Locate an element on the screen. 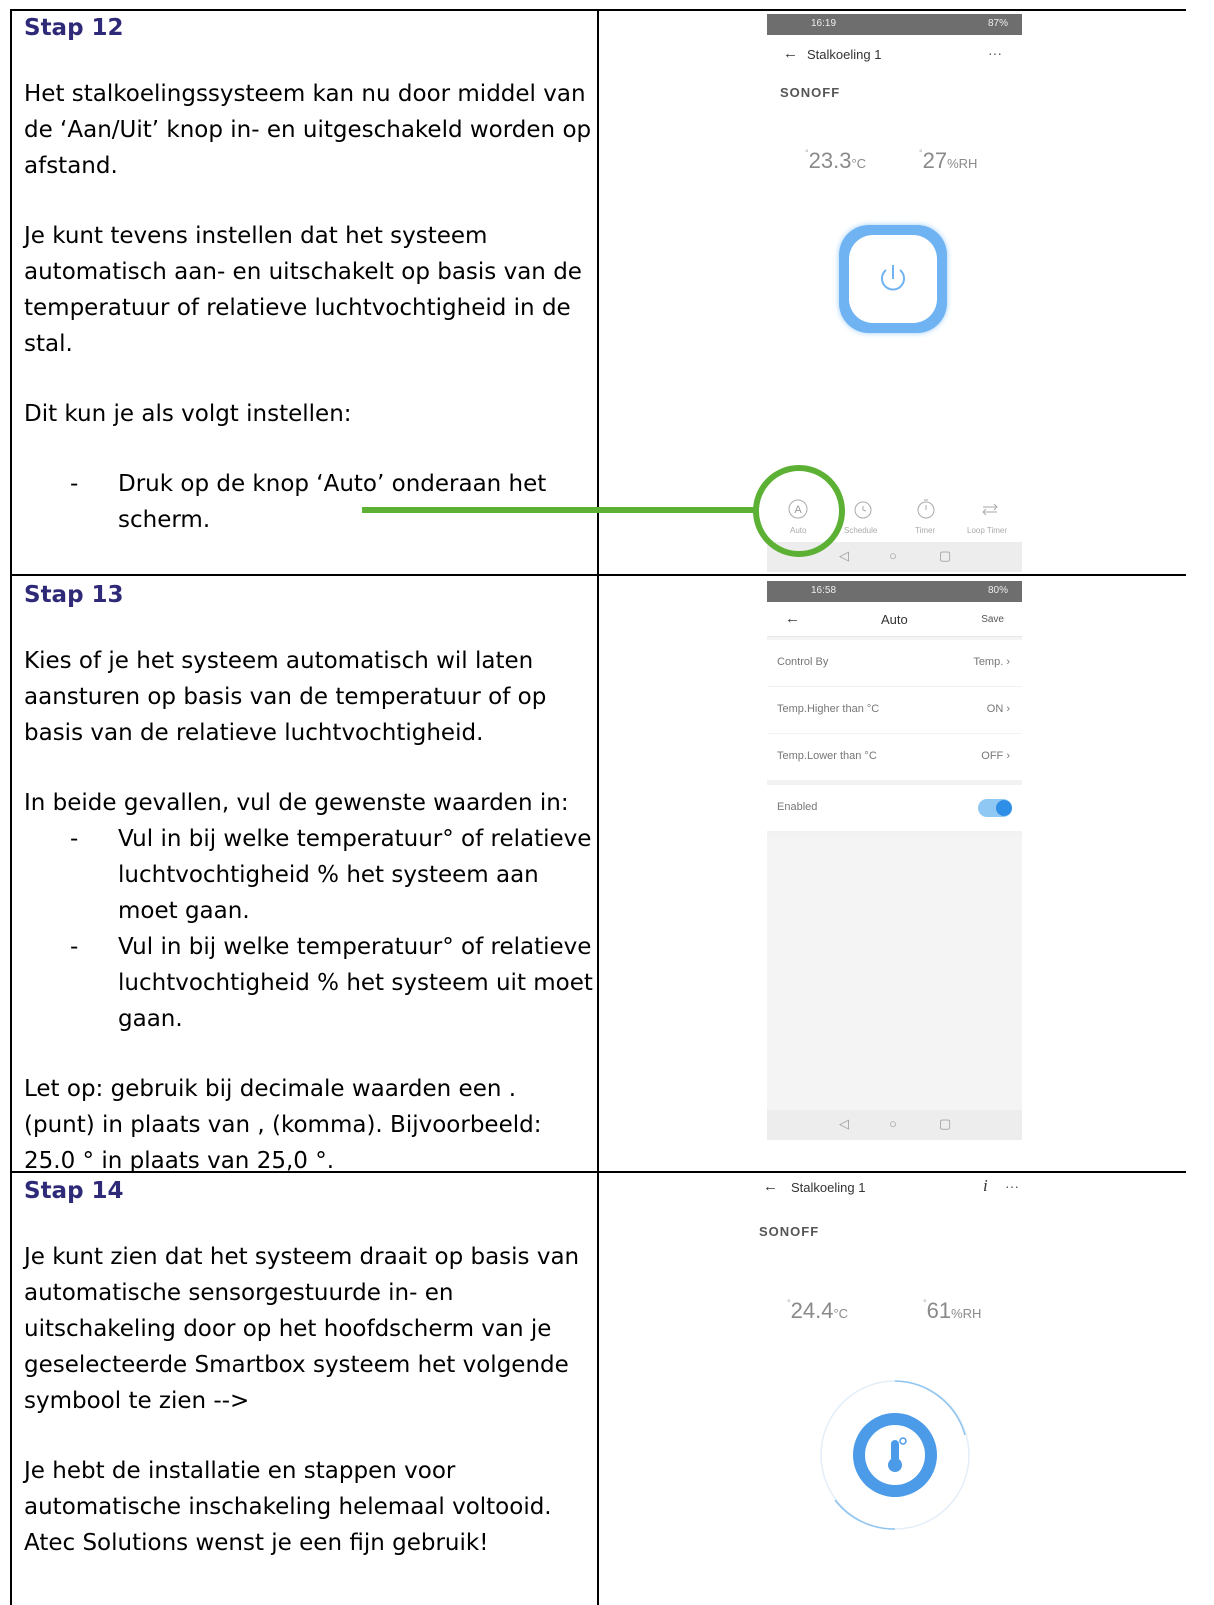  auto-title: Auto is located at coordinates (894, 619).